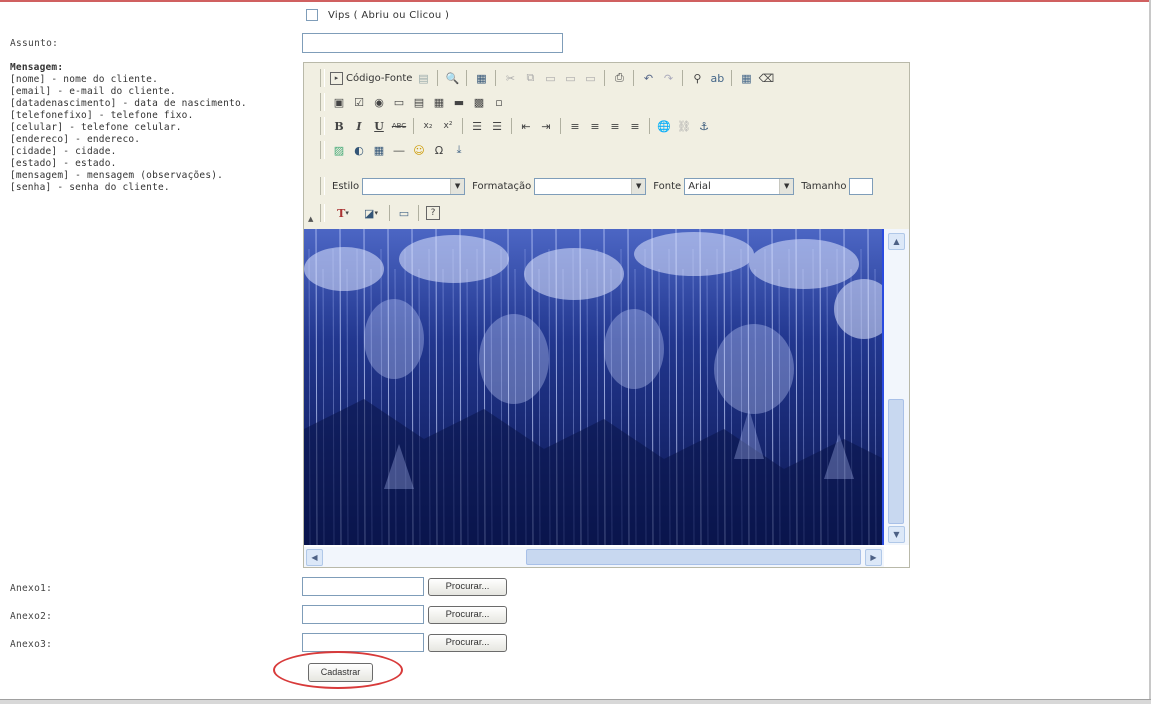 The image size is (1151, 704). Describe the element at coordinates (873, 557) in the screenshot. I see `scroll-right-icon: ▶` at that location.